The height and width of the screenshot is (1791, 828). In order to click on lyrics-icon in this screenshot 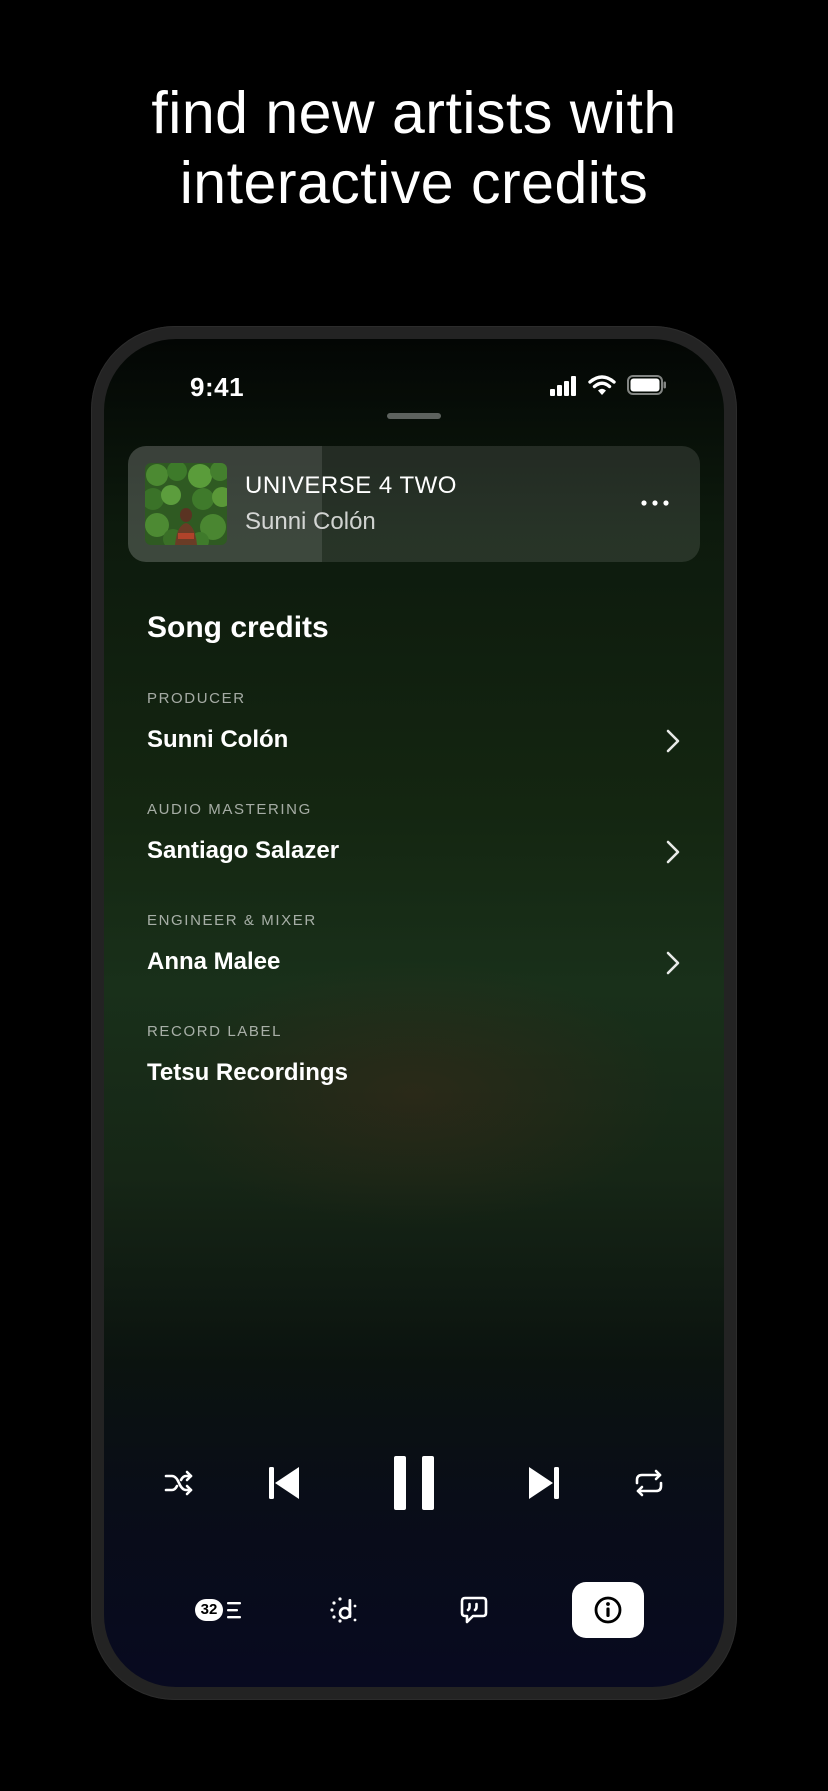, I will do `click(474, 1610)`.